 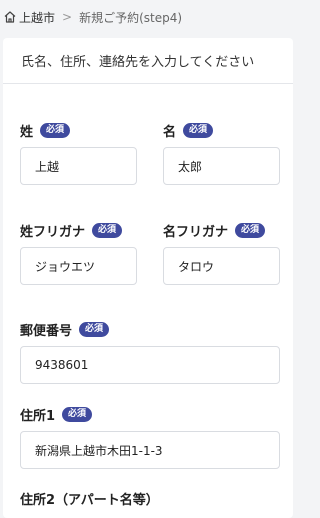 I want to click on address2-label-text: 住所2（アパート名等）, so click(x=89, y=500).